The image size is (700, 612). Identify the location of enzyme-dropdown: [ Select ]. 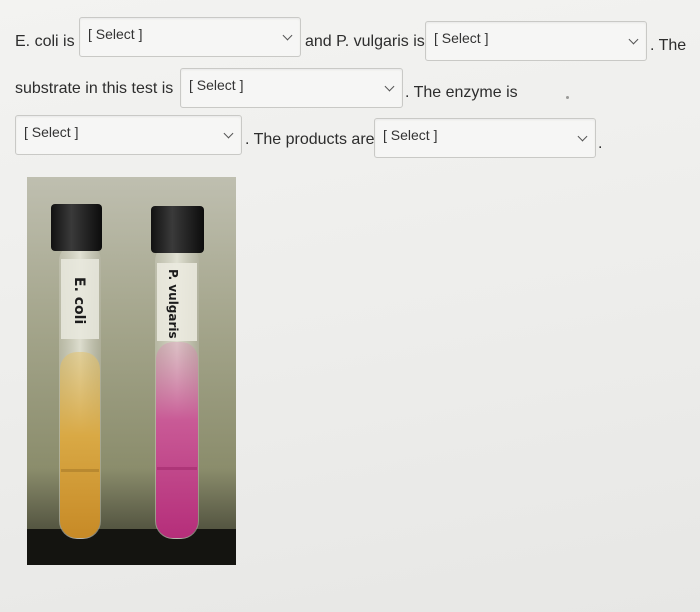
(128, 135).